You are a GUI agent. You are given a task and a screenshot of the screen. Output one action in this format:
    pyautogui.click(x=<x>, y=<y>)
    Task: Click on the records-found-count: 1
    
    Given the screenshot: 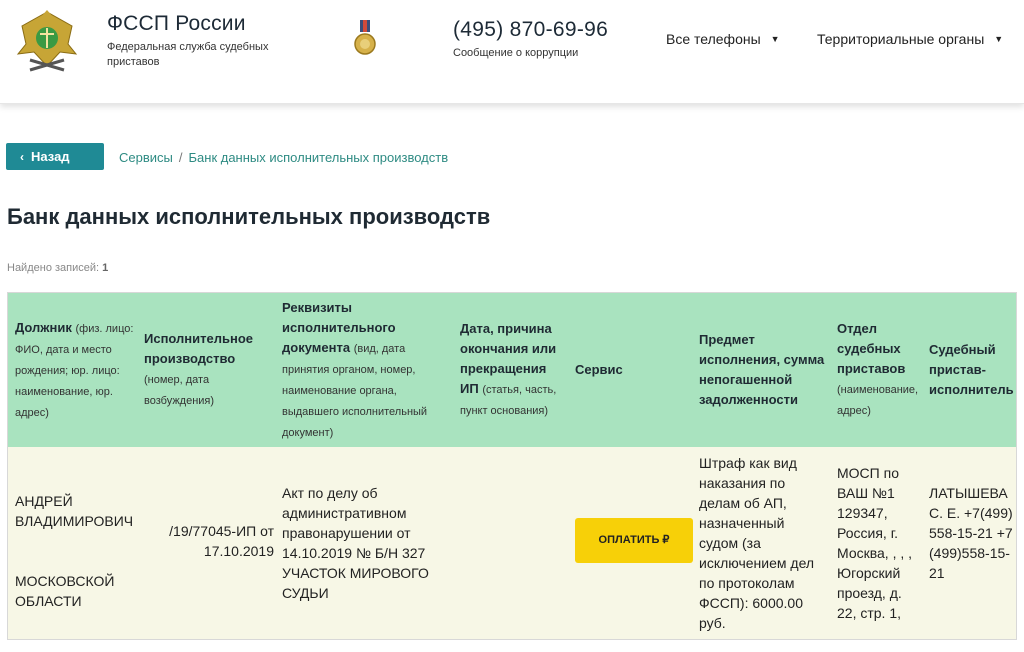 What is the action you would take?
    pyautogui.click(x=105, y=268)
    